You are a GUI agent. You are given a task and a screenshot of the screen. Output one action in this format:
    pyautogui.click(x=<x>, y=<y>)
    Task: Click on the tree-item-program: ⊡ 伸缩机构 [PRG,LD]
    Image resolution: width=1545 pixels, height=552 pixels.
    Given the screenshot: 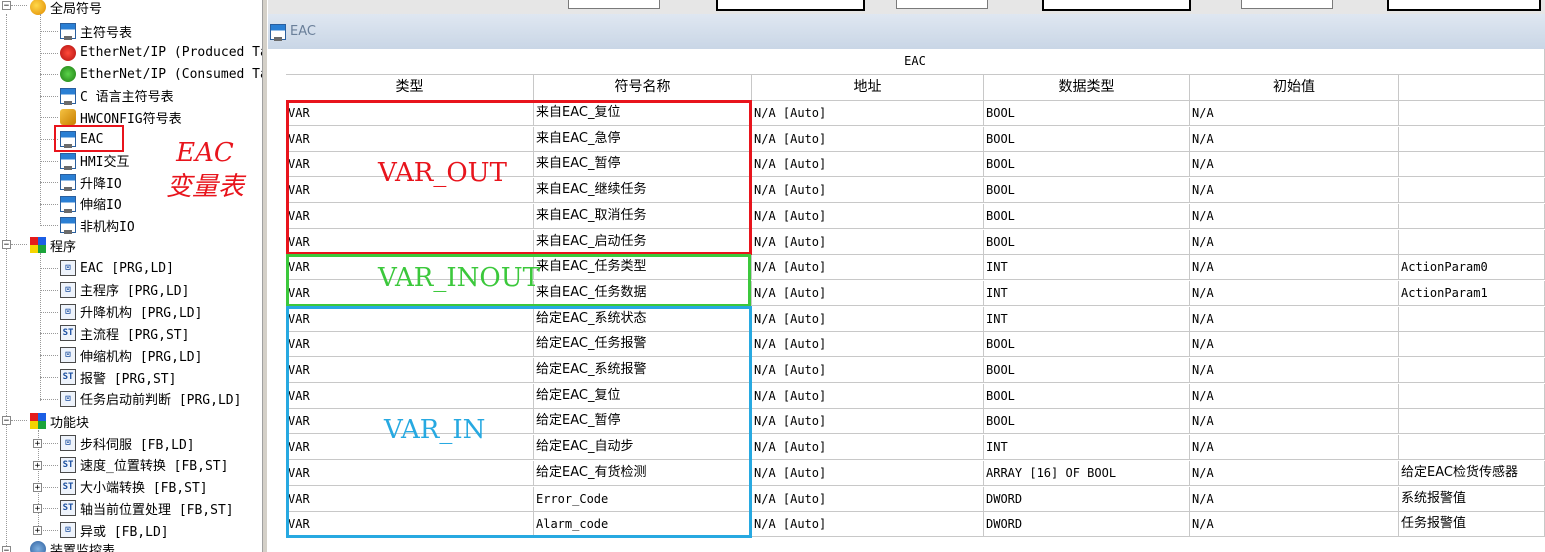 What is the action you would take?
    pyautogui.click(x=131, y=355)
    